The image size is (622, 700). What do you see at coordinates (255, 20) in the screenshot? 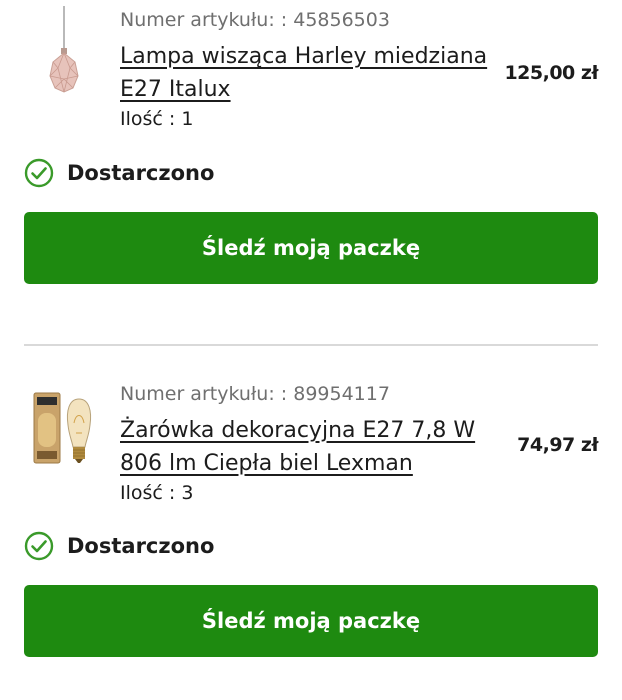
I see `article-number: Numer artykułu: : 45856503` at bounding box center [255, 20].